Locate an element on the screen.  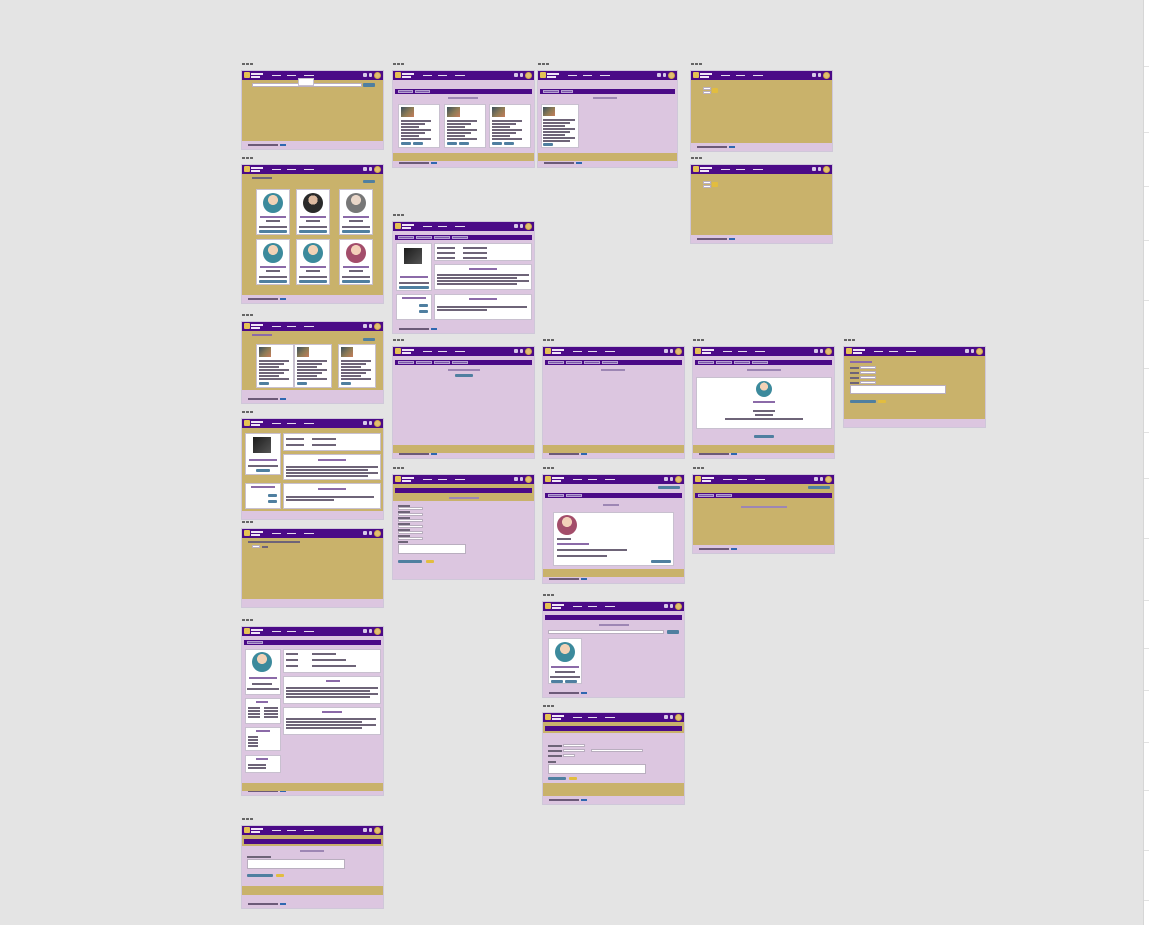
view-all-button is located at coordinates (819, 487).